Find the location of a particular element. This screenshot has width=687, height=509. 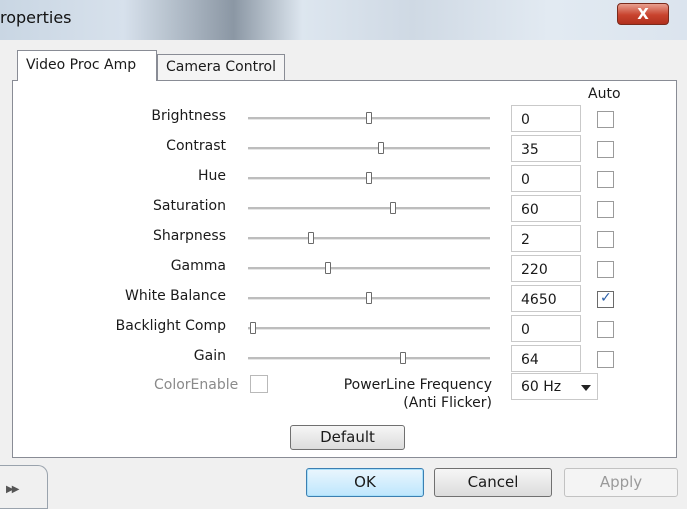

hue-slider is located at coordinates (369, 178).